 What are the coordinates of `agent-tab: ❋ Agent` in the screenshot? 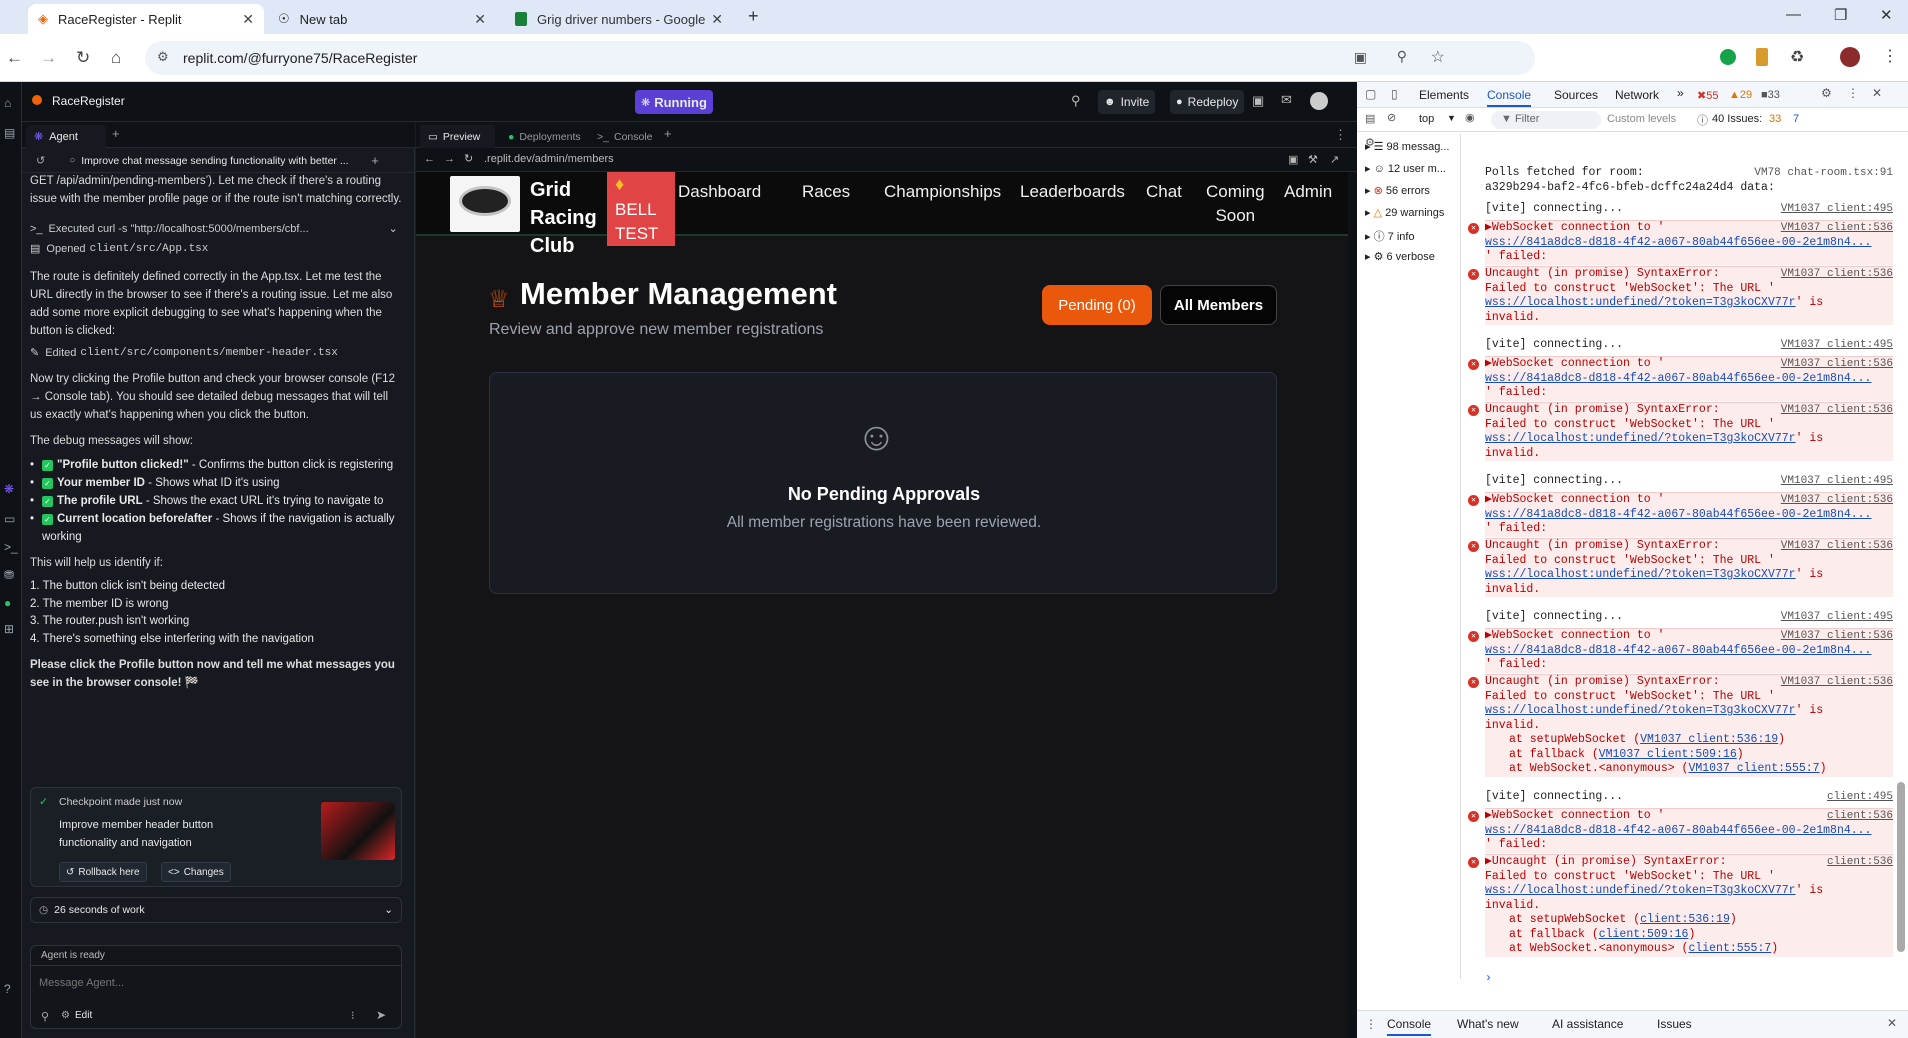 It's located at (66, 136).